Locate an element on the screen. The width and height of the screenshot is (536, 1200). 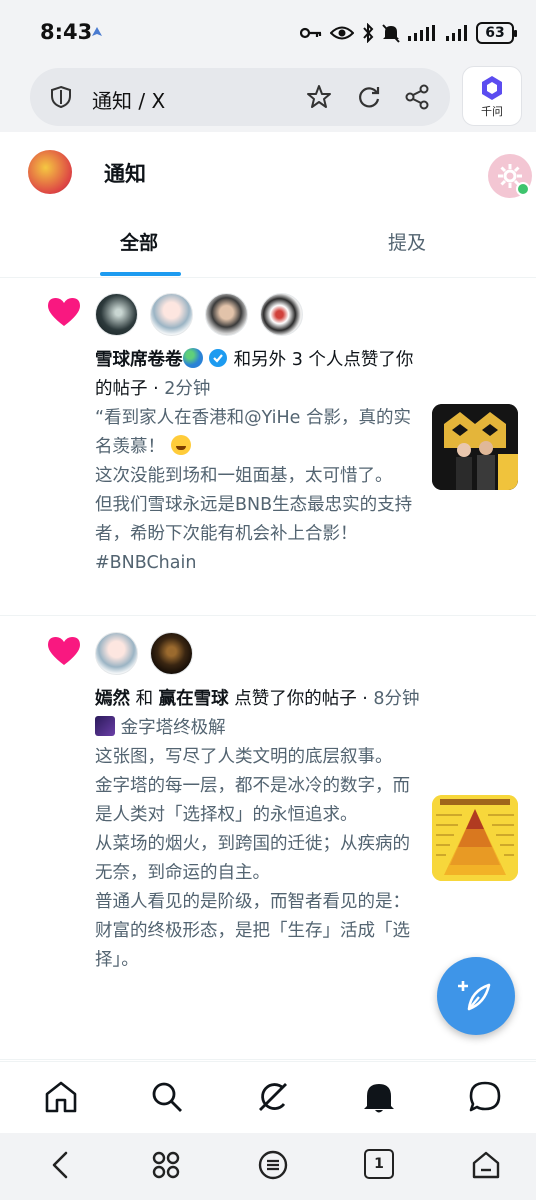
post-line: 这次没能到场和一姐面基，太可惜了。 is located at coordinates (244, 476).